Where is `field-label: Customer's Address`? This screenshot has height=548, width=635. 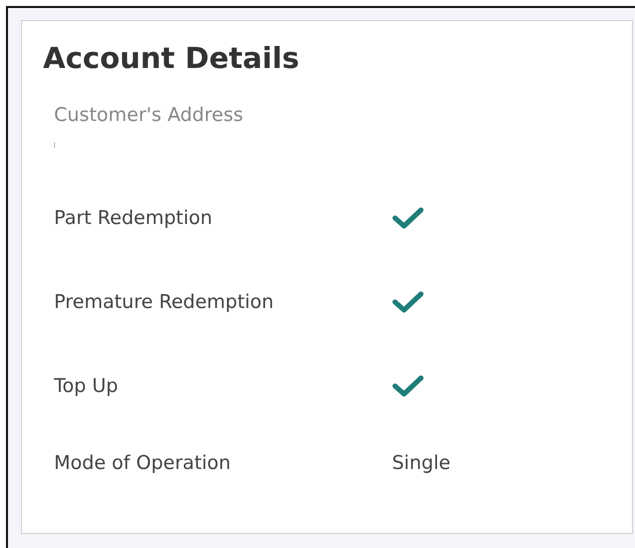
field-label: Customer's Address is located at coordinates (149, 115).